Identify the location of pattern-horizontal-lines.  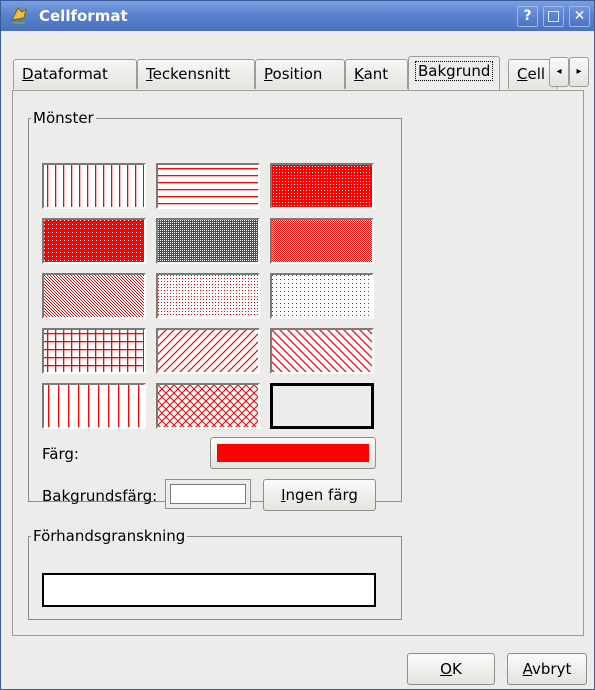
(208, 186).